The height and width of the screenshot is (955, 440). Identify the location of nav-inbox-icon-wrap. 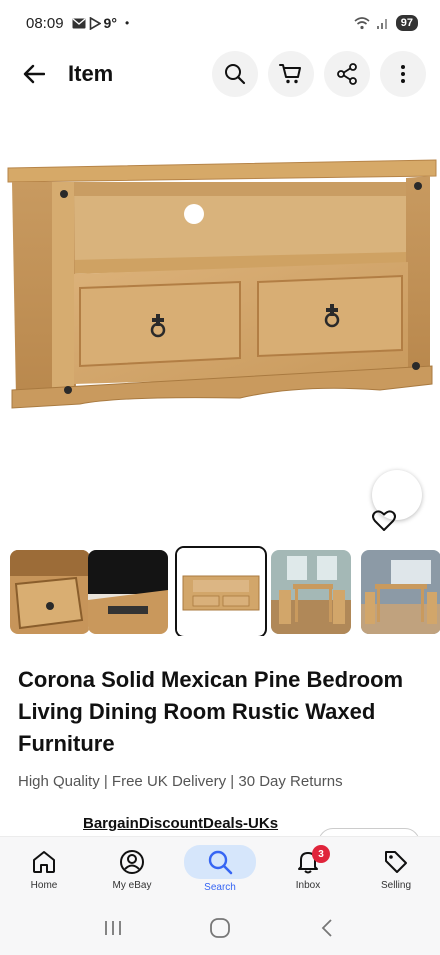
(308, 862).